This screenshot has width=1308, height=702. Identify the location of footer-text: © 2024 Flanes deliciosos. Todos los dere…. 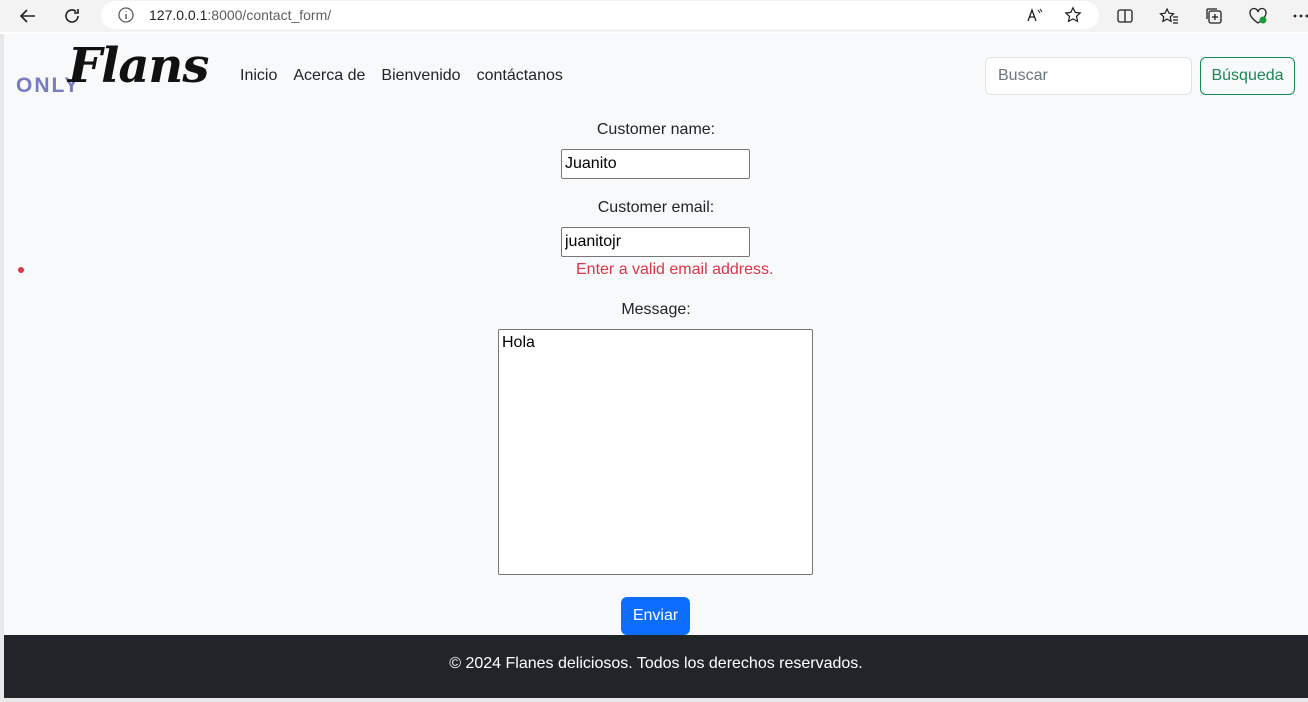
(656, 663).